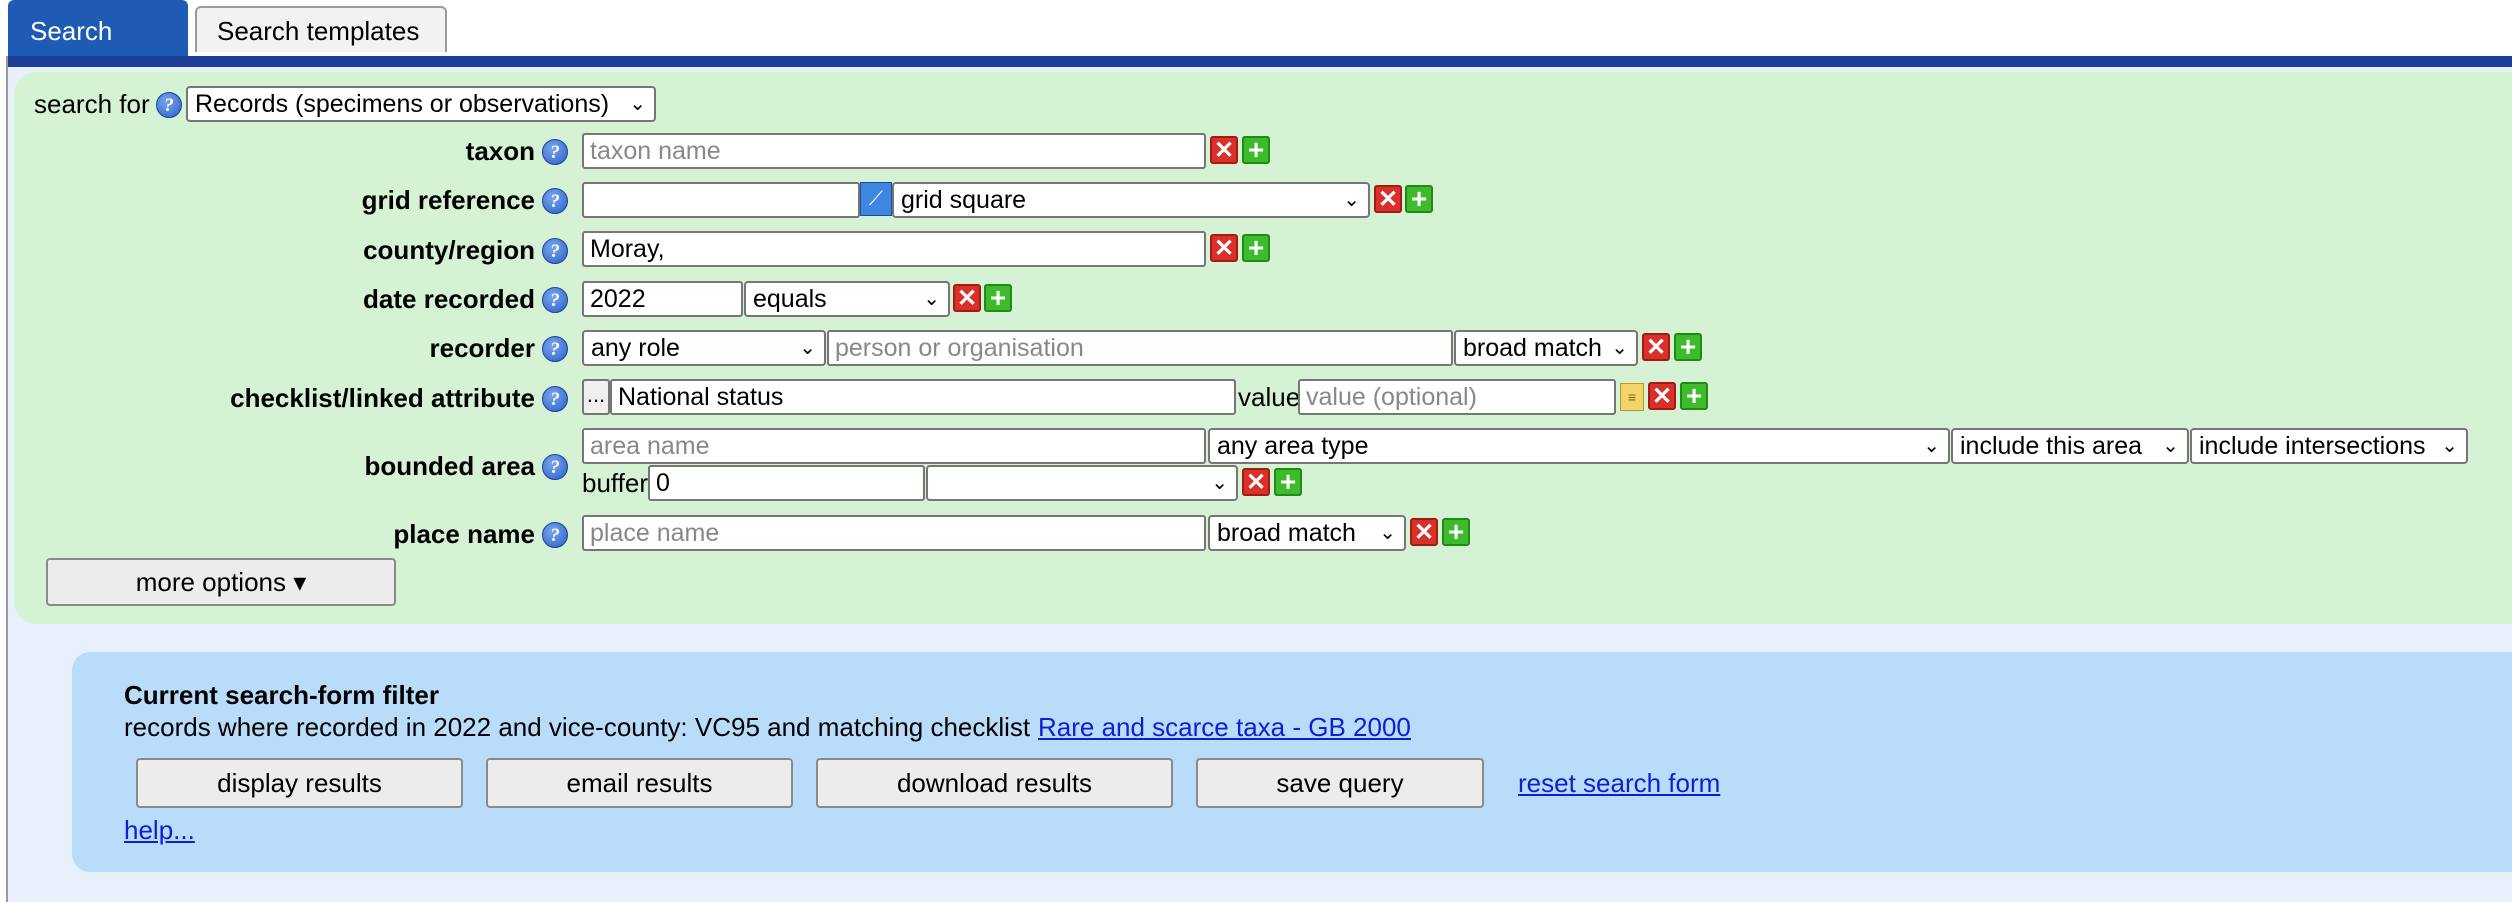 Image resolution: width=2512 pixels, height=902 pixels. What do you see at coordinates (786, 483) in the screenshot?
I see `buffer-input: 0` at bounding box center [786, 483].